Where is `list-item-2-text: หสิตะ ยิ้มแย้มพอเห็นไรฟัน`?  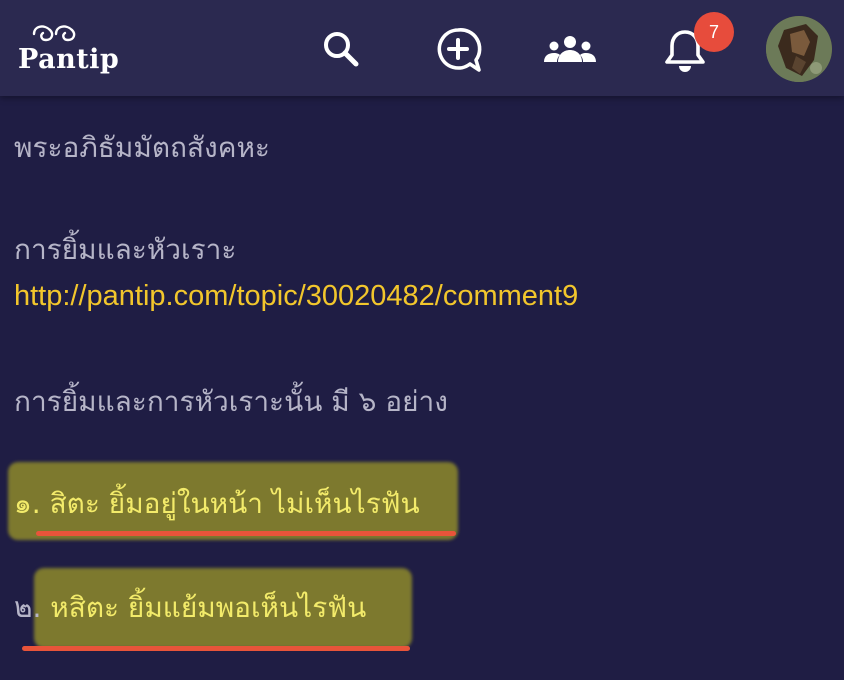 list-item-2-text: หสิตะ ยิ้มแย้มพอเห็นไรฟัน is located at coordinates (208, 607).